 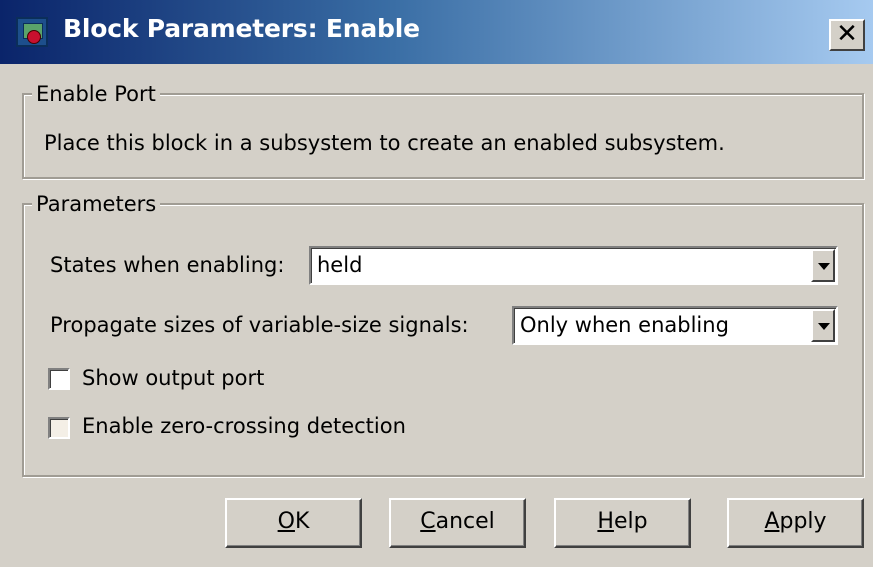 I want to click on show-output-port-label: Show output port, so click(x=173, y=378).